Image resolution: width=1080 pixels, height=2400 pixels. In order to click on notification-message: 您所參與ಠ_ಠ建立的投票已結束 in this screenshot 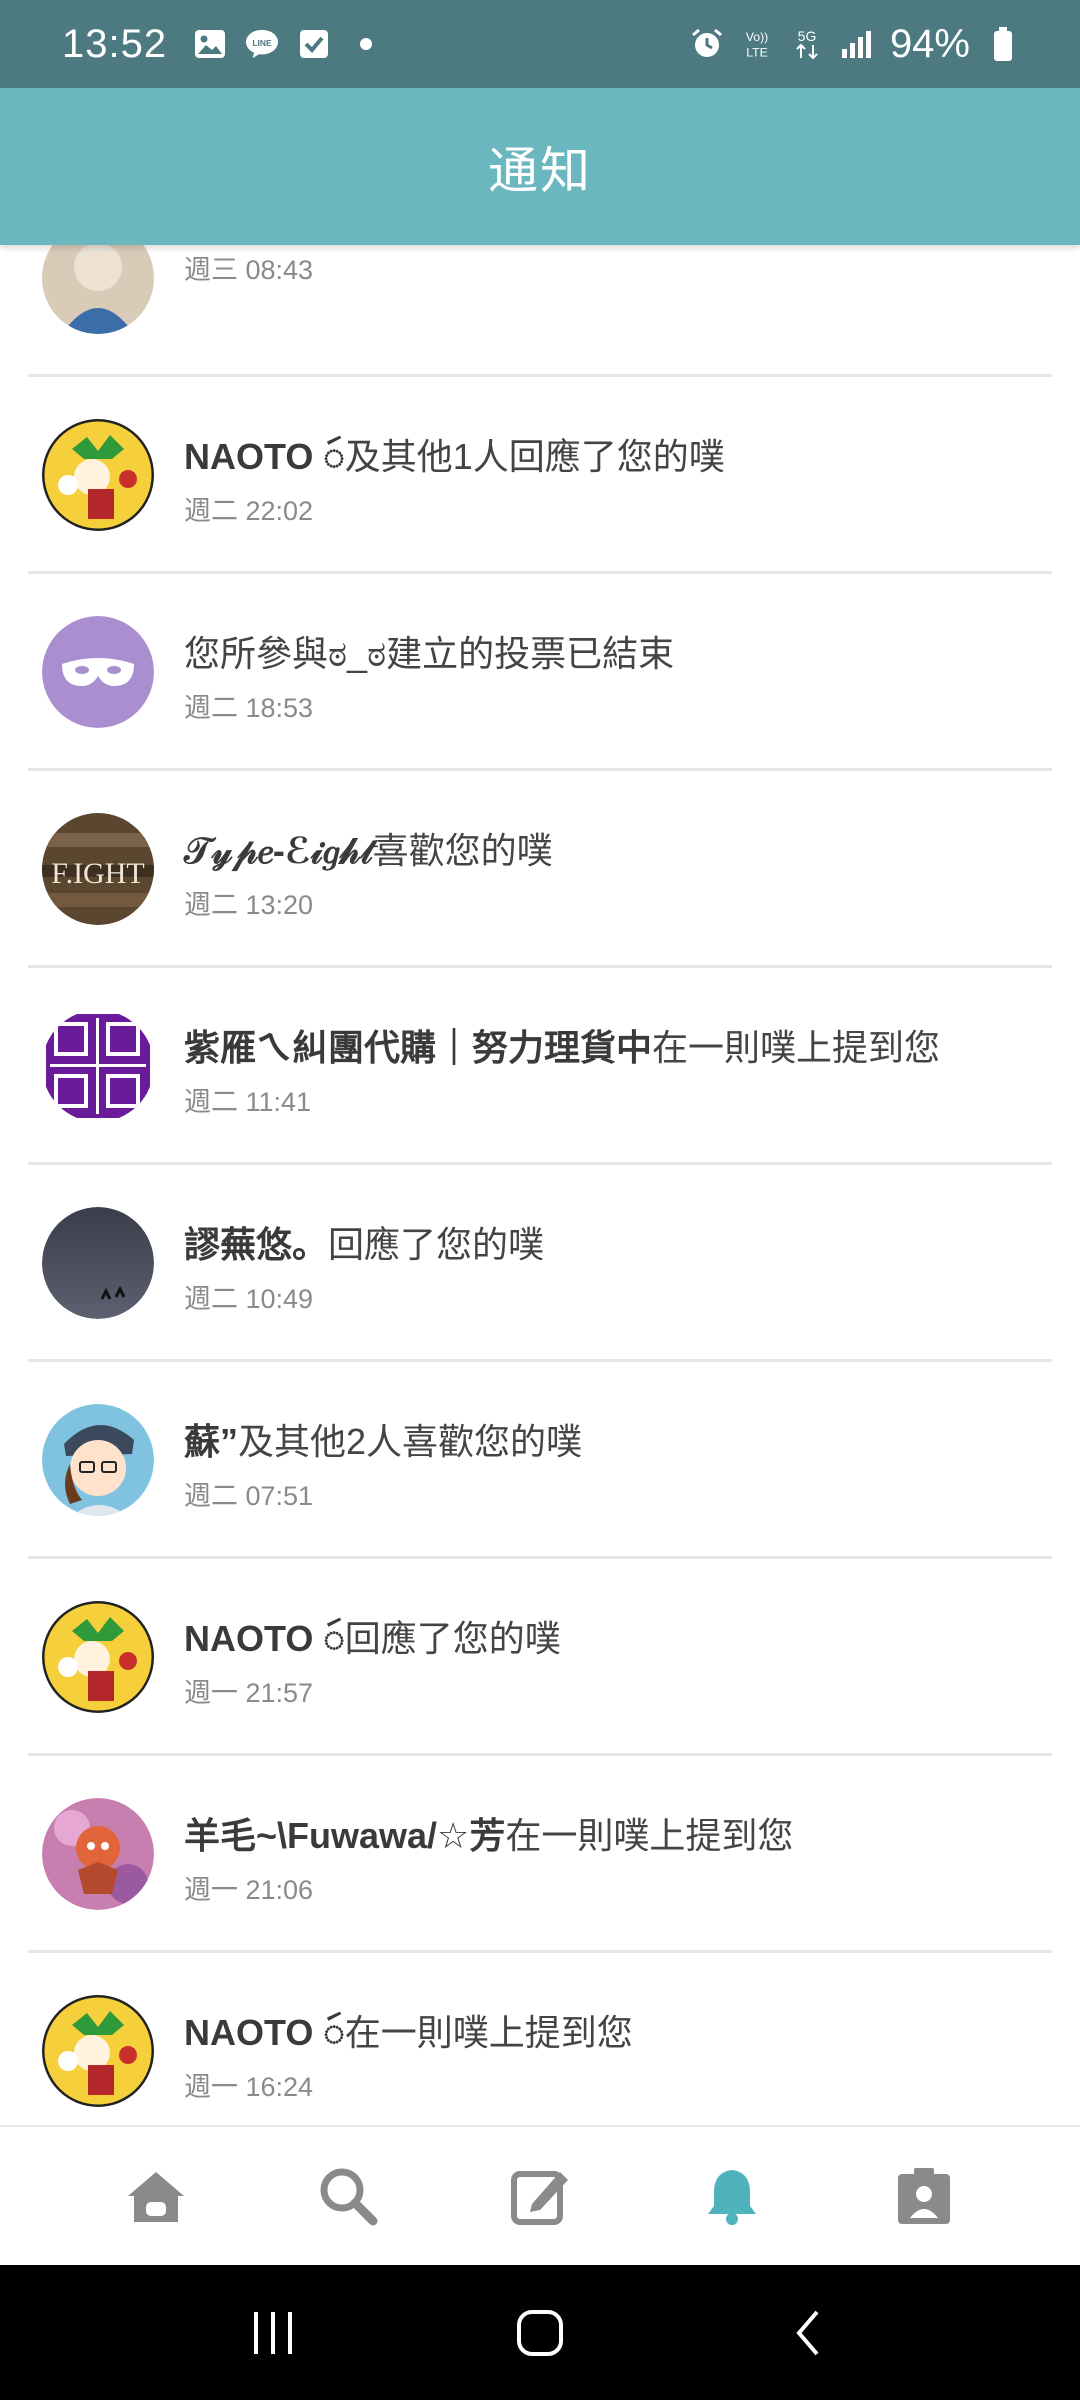, I will do `click(429, 653)`.